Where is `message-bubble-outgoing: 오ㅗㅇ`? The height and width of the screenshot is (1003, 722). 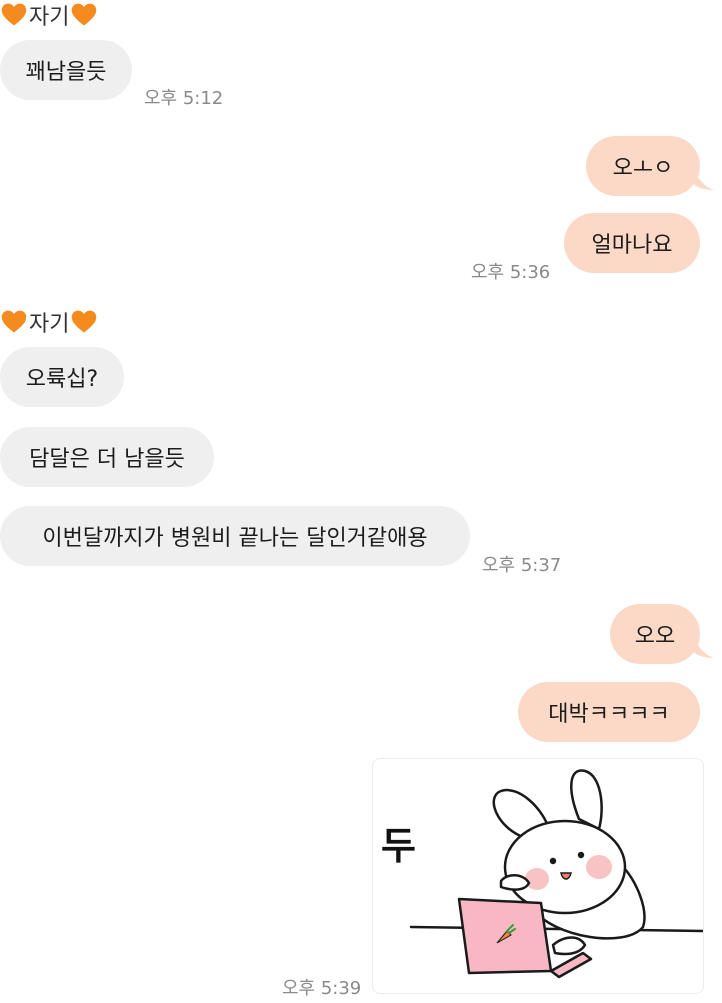 message-bubble-outgoing: 오ㅗㅇ is located at coordinates (643, 166).